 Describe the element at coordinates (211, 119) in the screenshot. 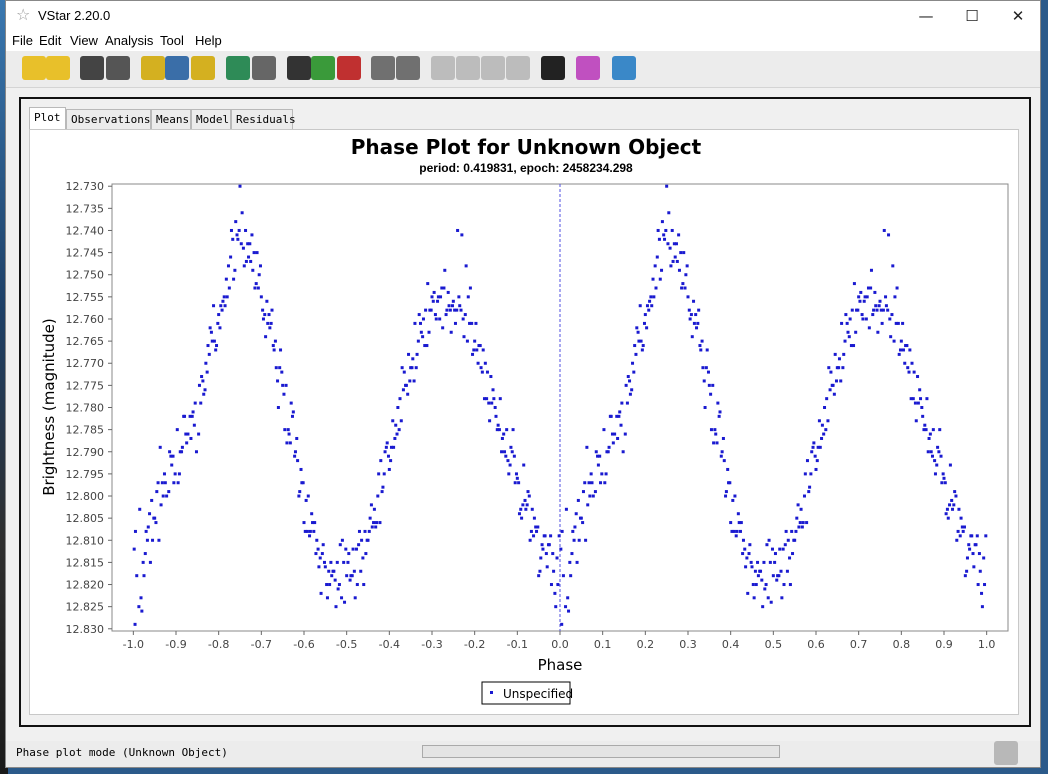

I see `tab-model: Model` at that location.